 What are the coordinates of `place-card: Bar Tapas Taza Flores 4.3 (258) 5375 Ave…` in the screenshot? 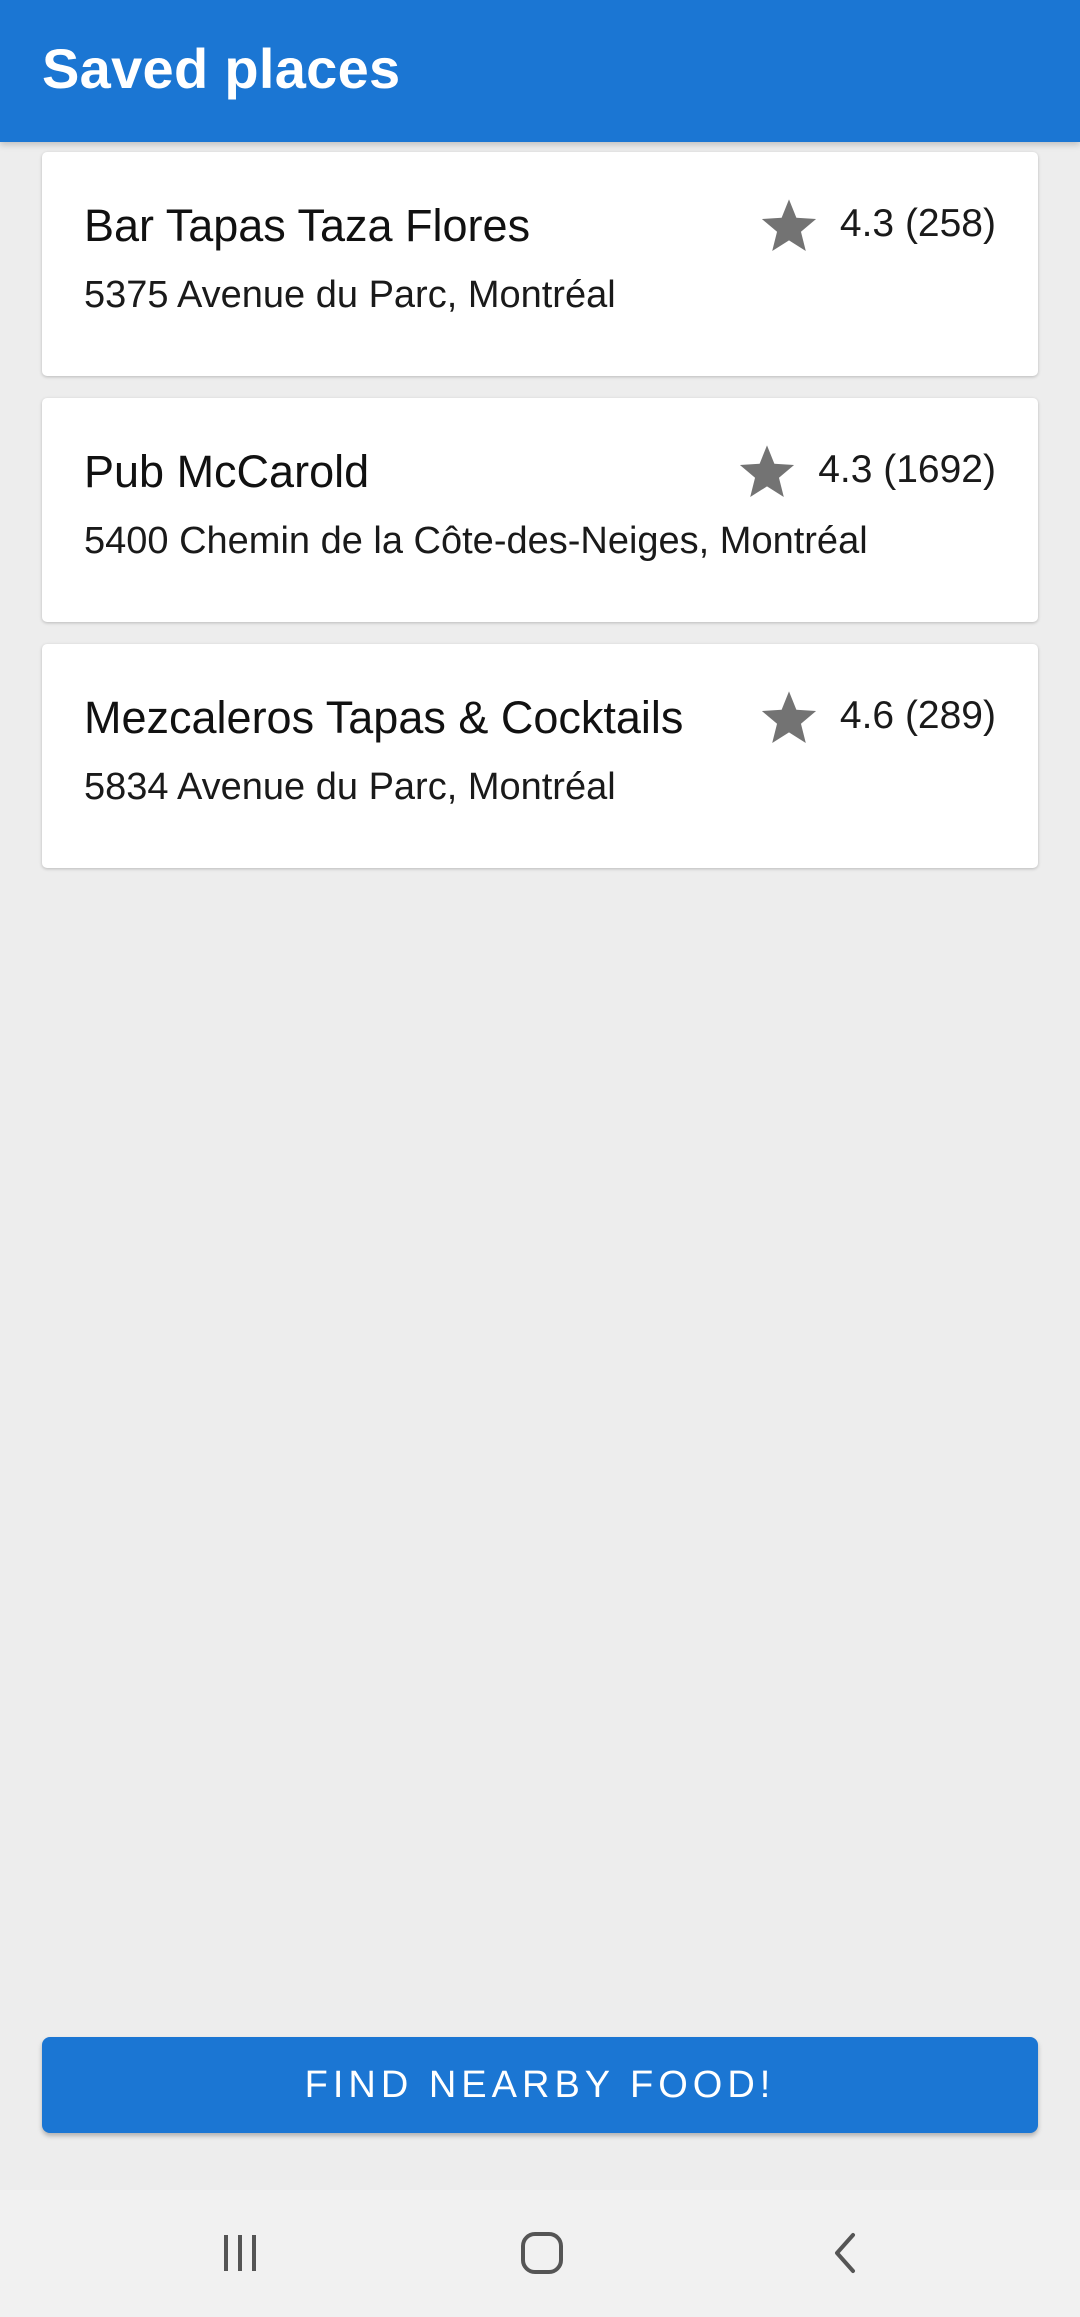 It's located at (540, 264).